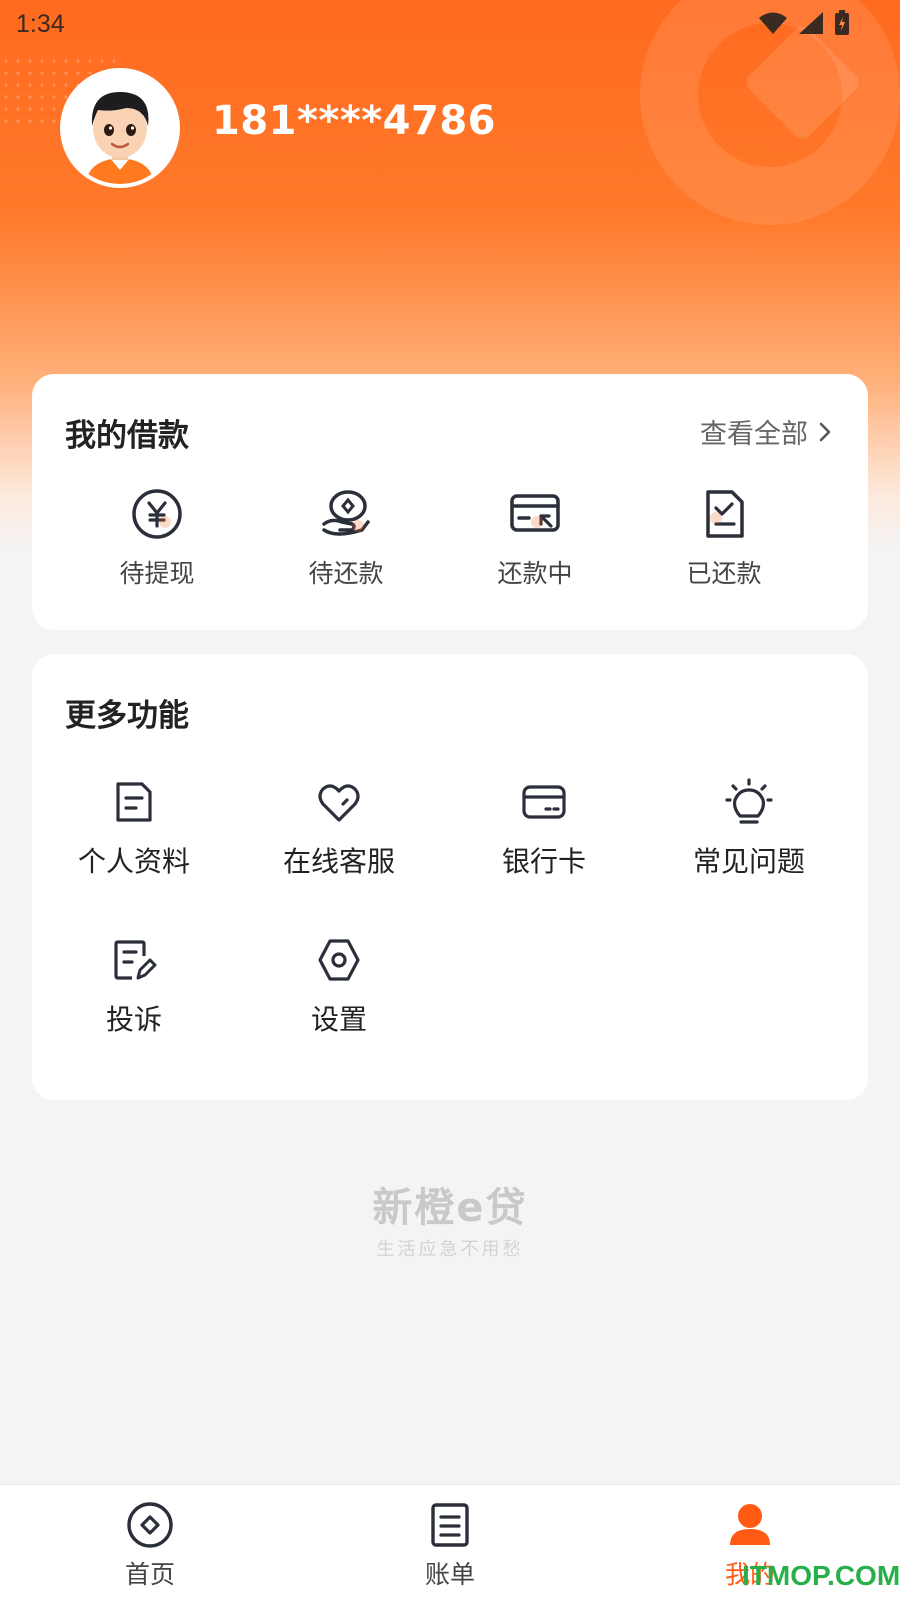  Describe the element at coordinates (544, 802) in the screenshot. I see `bank-card-icon` at that location.